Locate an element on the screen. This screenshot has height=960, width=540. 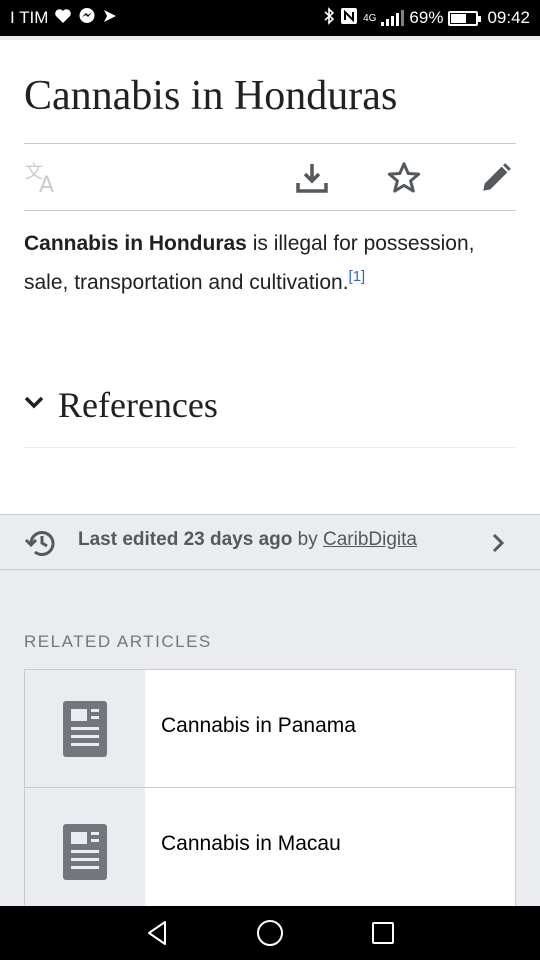
carrier-label: I TIM is located at coordinates (29, 17).